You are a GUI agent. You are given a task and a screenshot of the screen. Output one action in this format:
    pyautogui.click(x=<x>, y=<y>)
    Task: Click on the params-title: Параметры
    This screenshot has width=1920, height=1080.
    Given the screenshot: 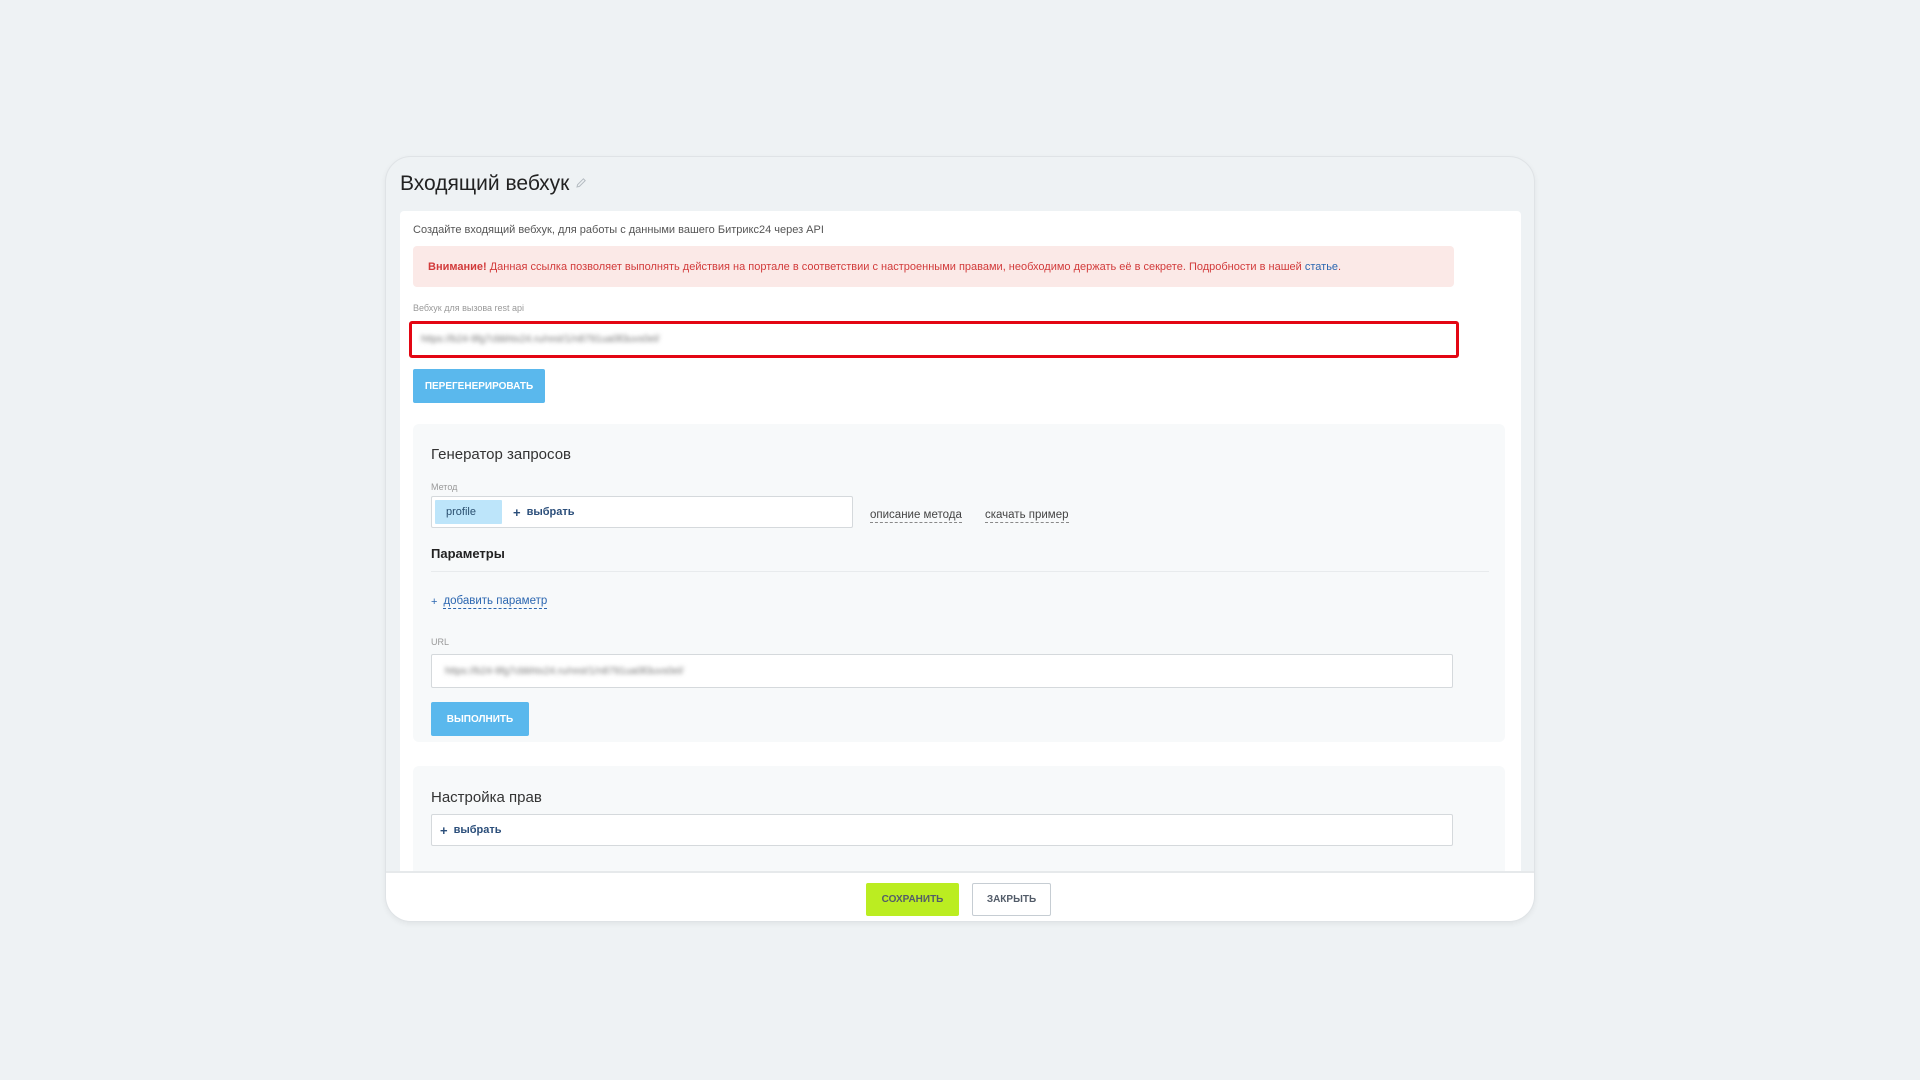 What is the action you would take?
    pyautogui.click(x=468, y=553)
    